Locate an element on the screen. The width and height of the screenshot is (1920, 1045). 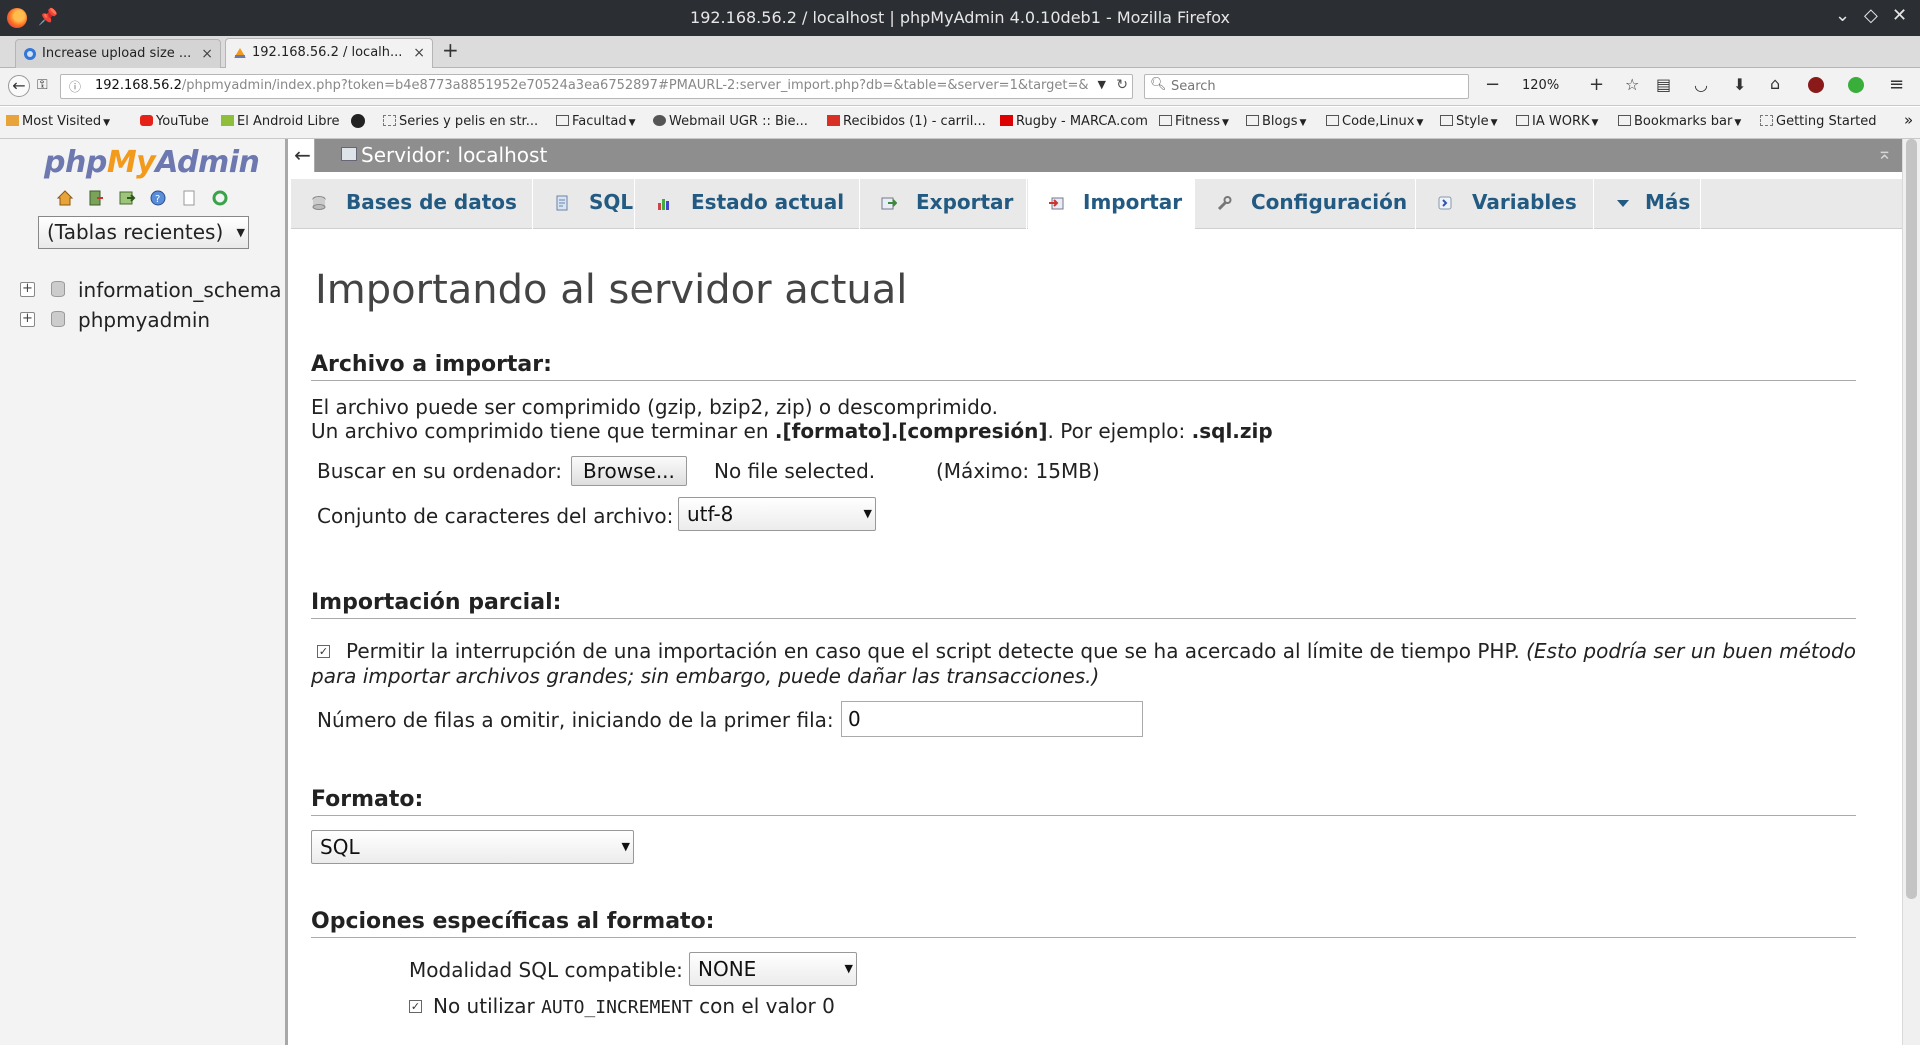
ublock-icon is located at coordinates (1816, 85).